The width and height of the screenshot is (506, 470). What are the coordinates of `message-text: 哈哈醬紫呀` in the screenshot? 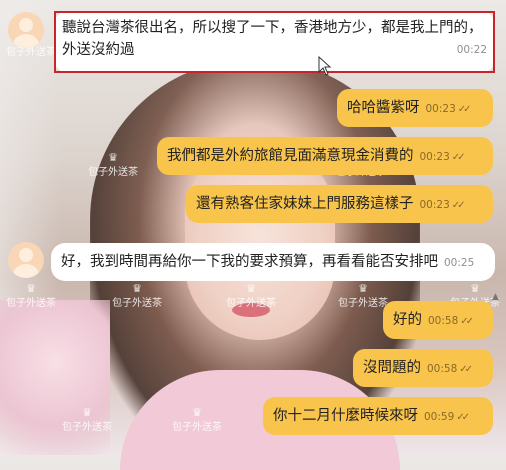 It's located at (383, 108).